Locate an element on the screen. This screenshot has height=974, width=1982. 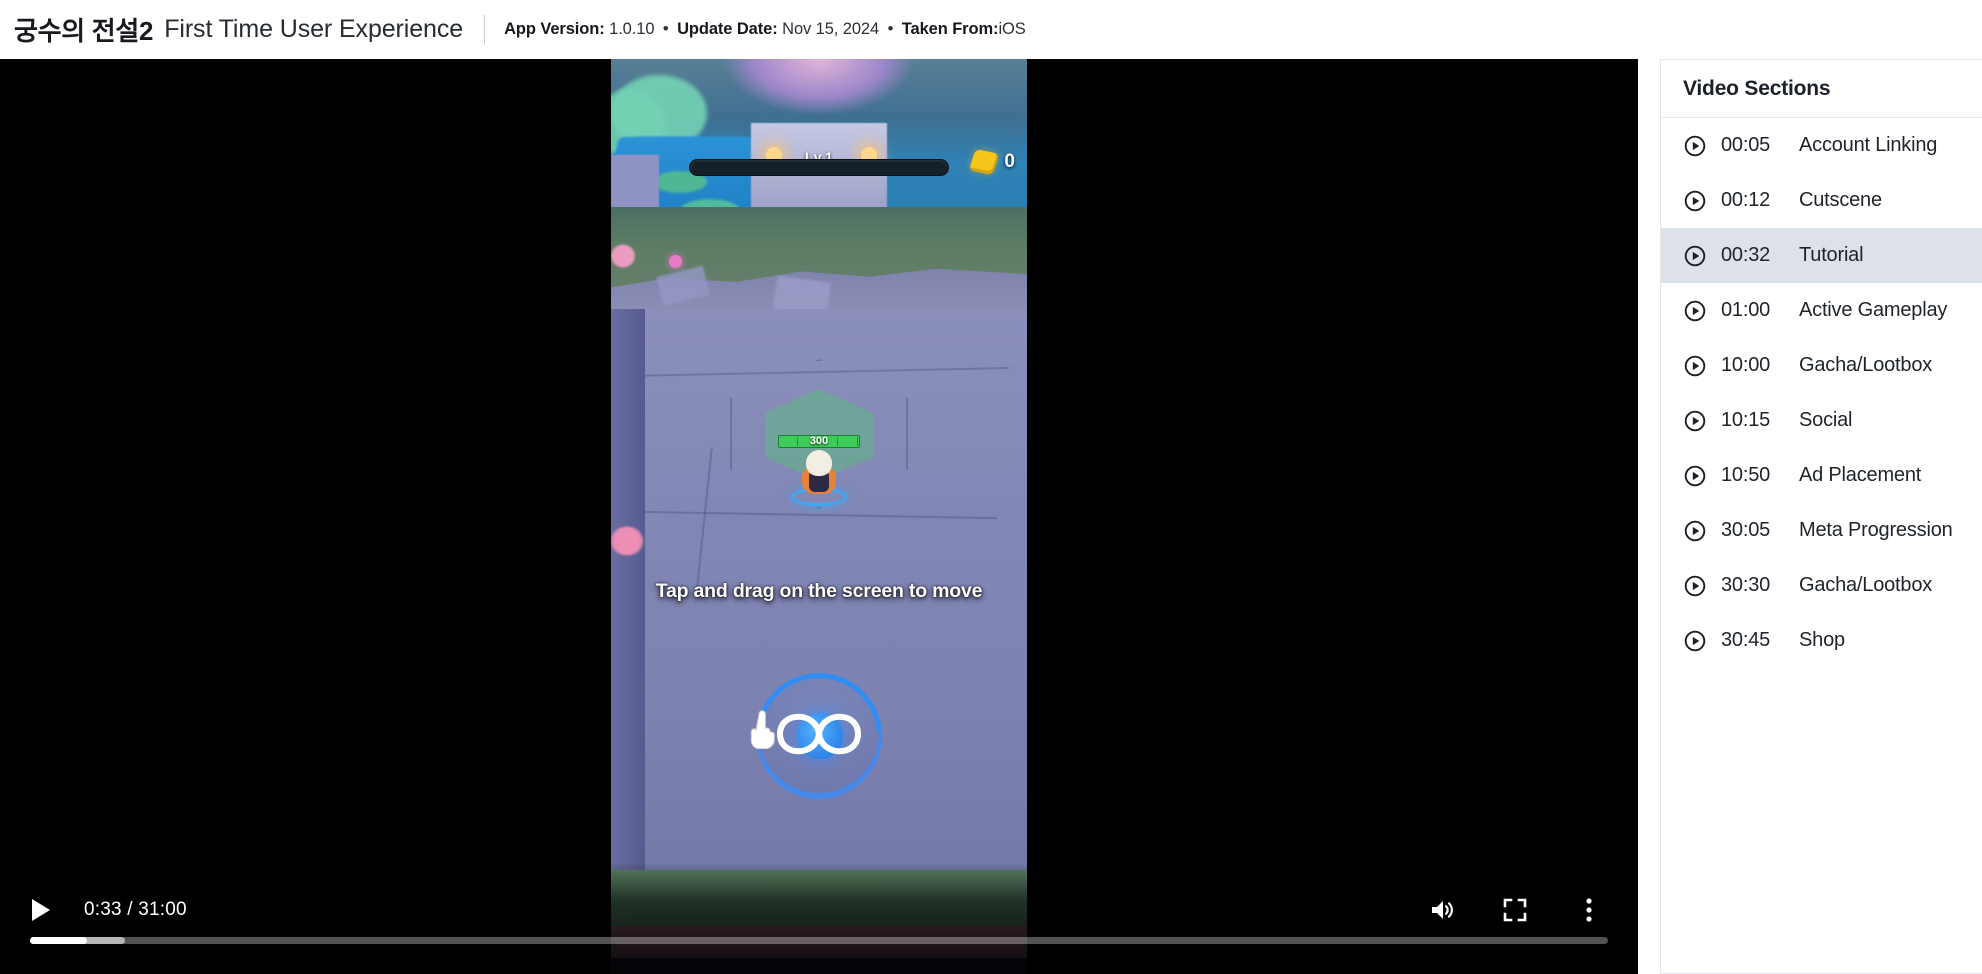
hud-coin-count: 0 is located at coordinates (1009, 161).